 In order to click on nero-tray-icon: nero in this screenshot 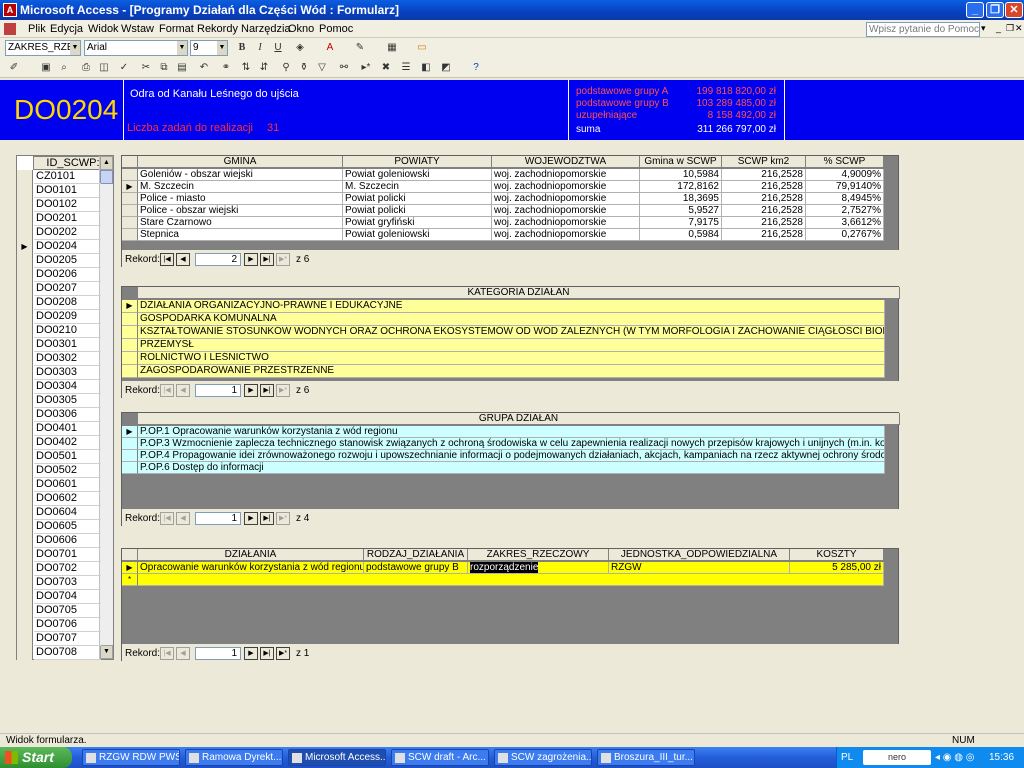, I will do `click(897, 757)`.